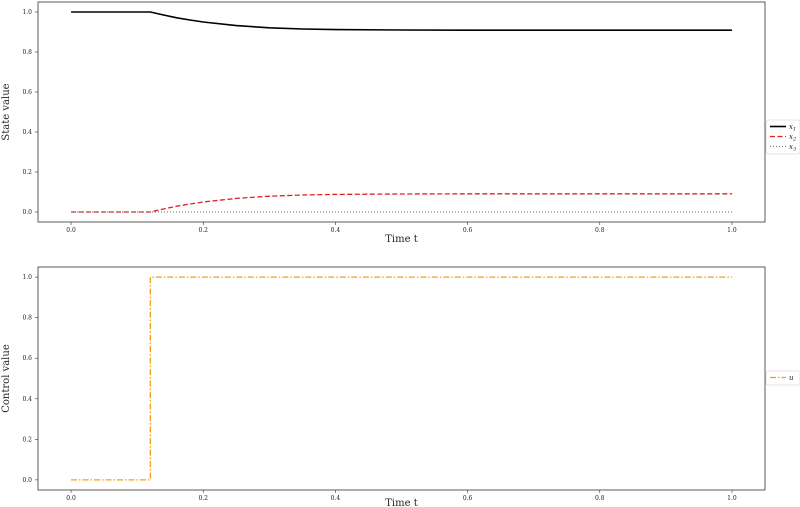 The image size is (800, 507). Describe the element at coordinates (6, 378) in the screenshot. I see `y-axis-label: Control value` at that location.